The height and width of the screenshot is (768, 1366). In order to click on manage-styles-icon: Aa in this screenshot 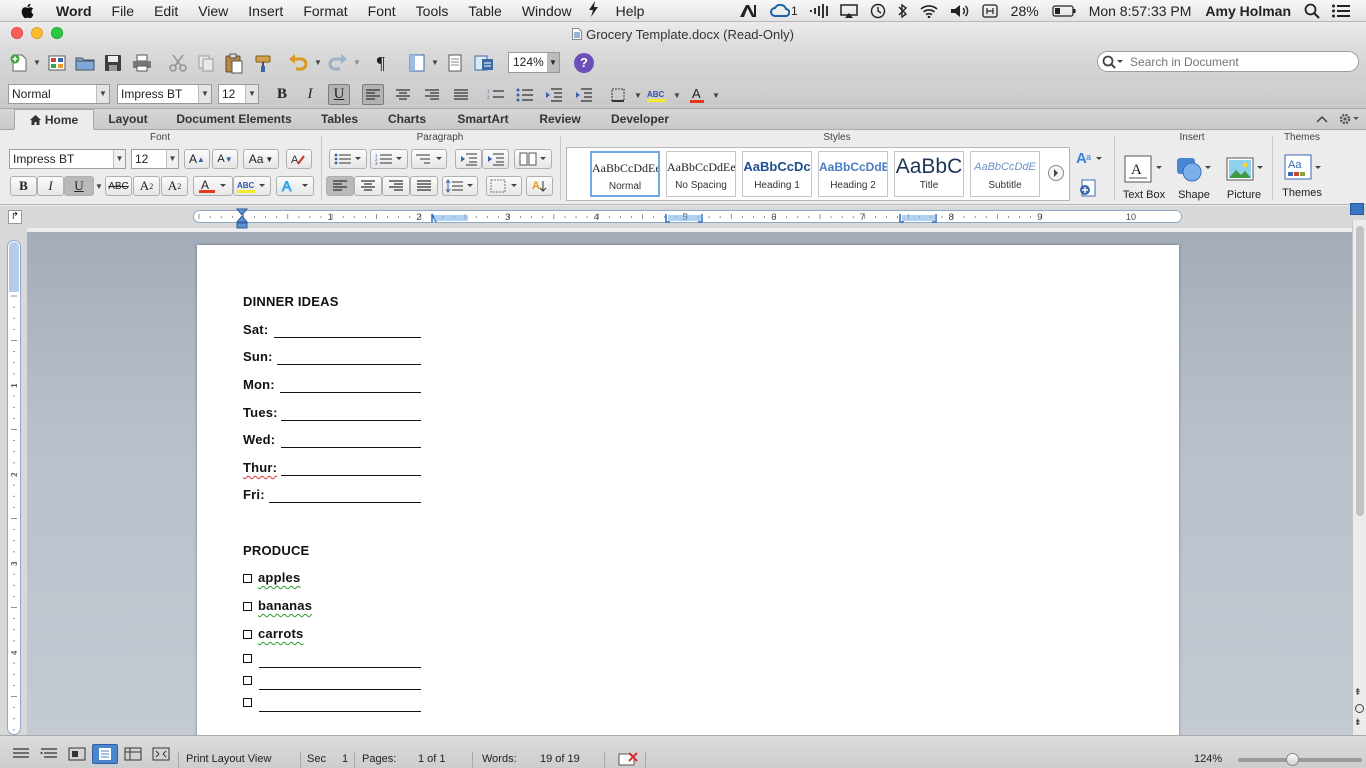, I will do `click(1090, 159)`.